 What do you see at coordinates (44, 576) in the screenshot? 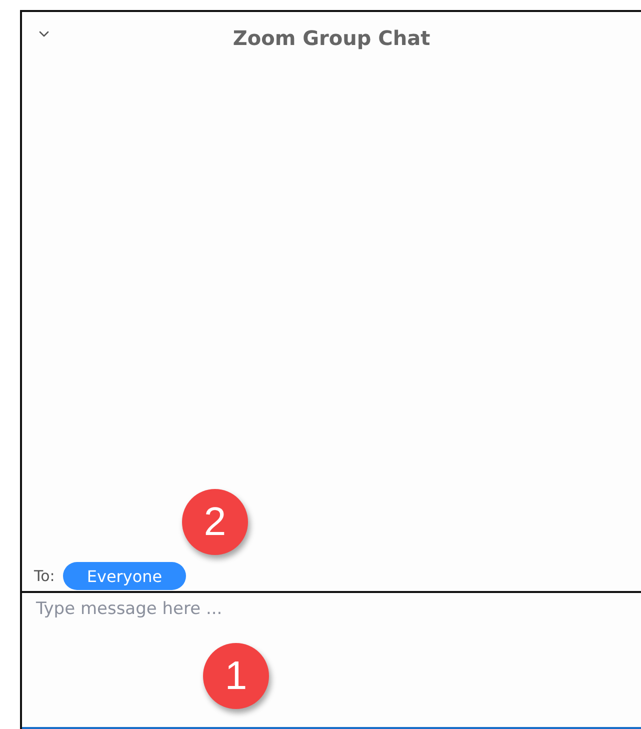
I see `recipient-label: To:` at bounding box center [44, 576].